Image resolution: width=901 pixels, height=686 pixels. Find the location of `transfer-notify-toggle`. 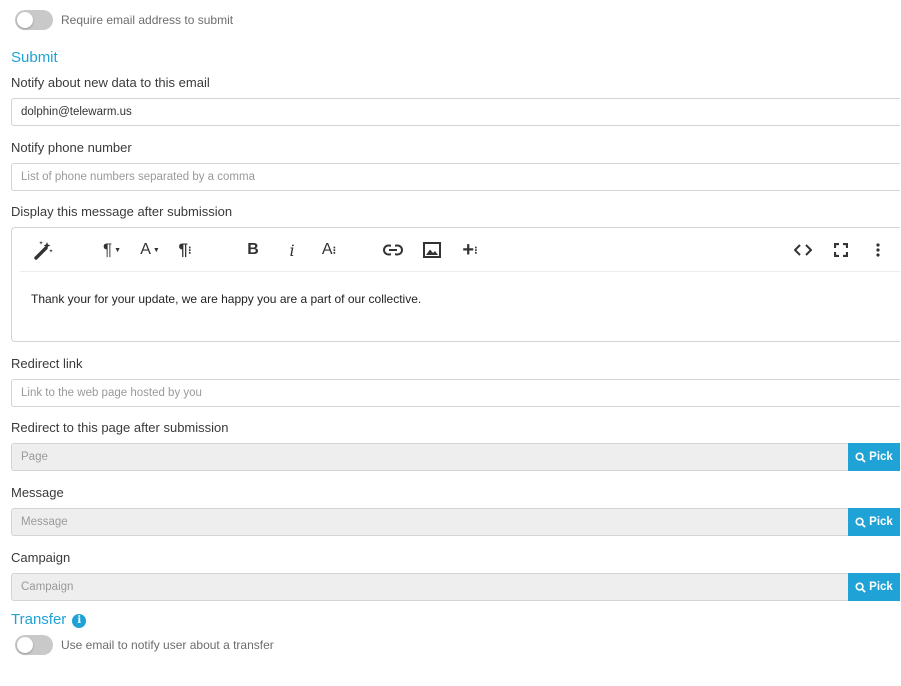

transfer-notify-toggle is located at coordinates (34, 645).